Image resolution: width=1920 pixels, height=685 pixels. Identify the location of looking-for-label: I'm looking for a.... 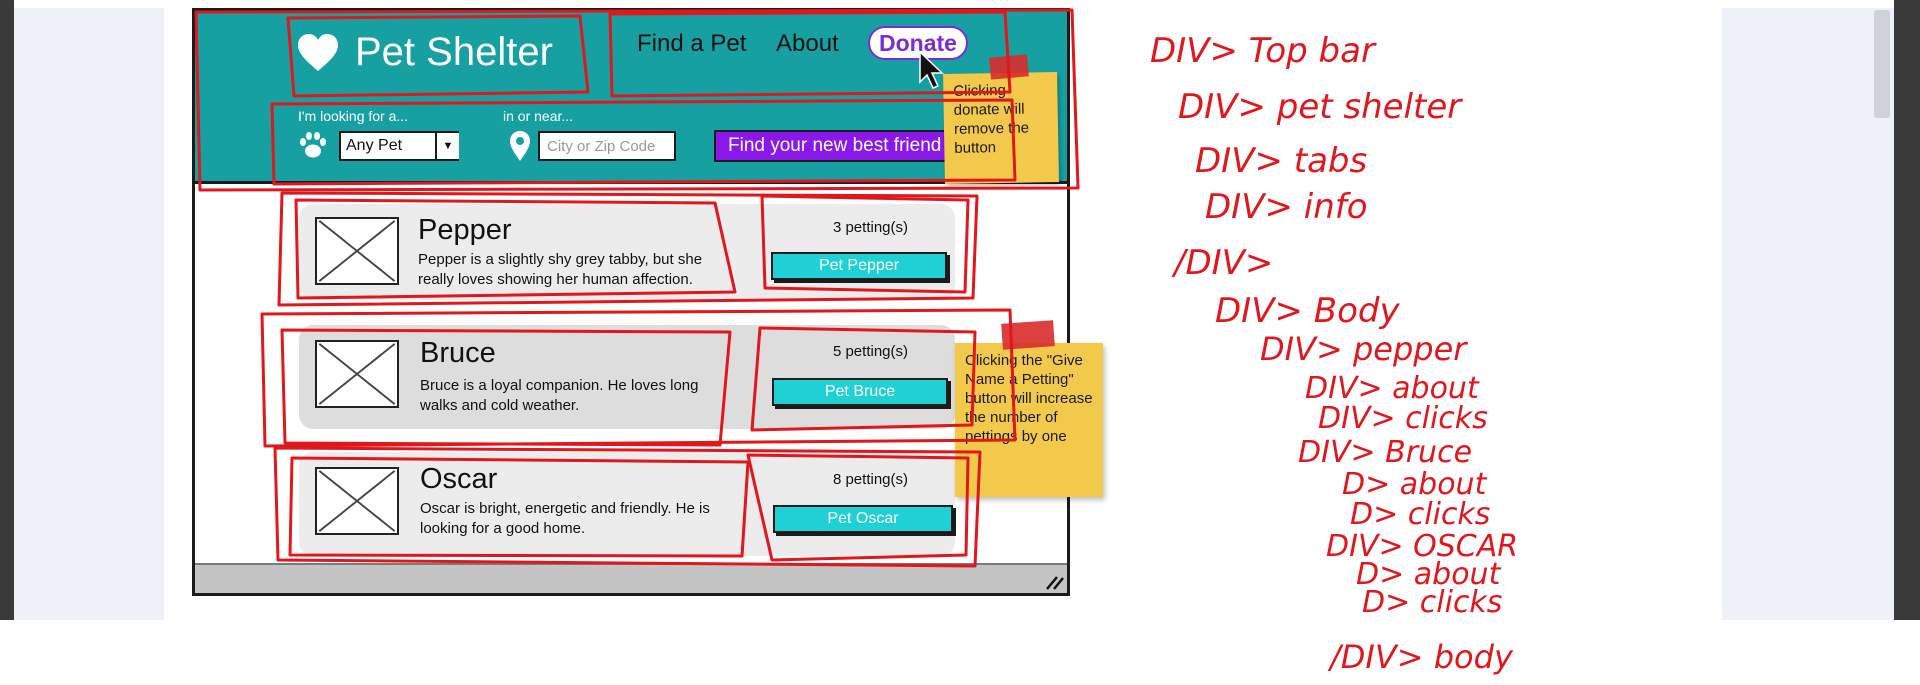
(353, 116).